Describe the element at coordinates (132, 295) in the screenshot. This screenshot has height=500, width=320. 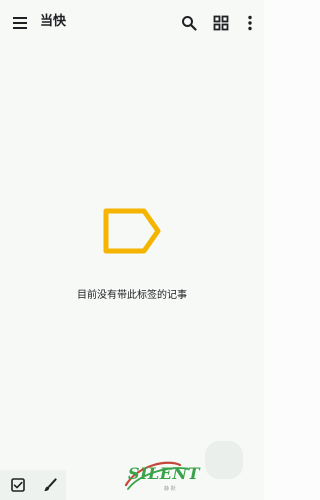
I see `empty-state-message: 目前没有带此标签的记事` at that location.